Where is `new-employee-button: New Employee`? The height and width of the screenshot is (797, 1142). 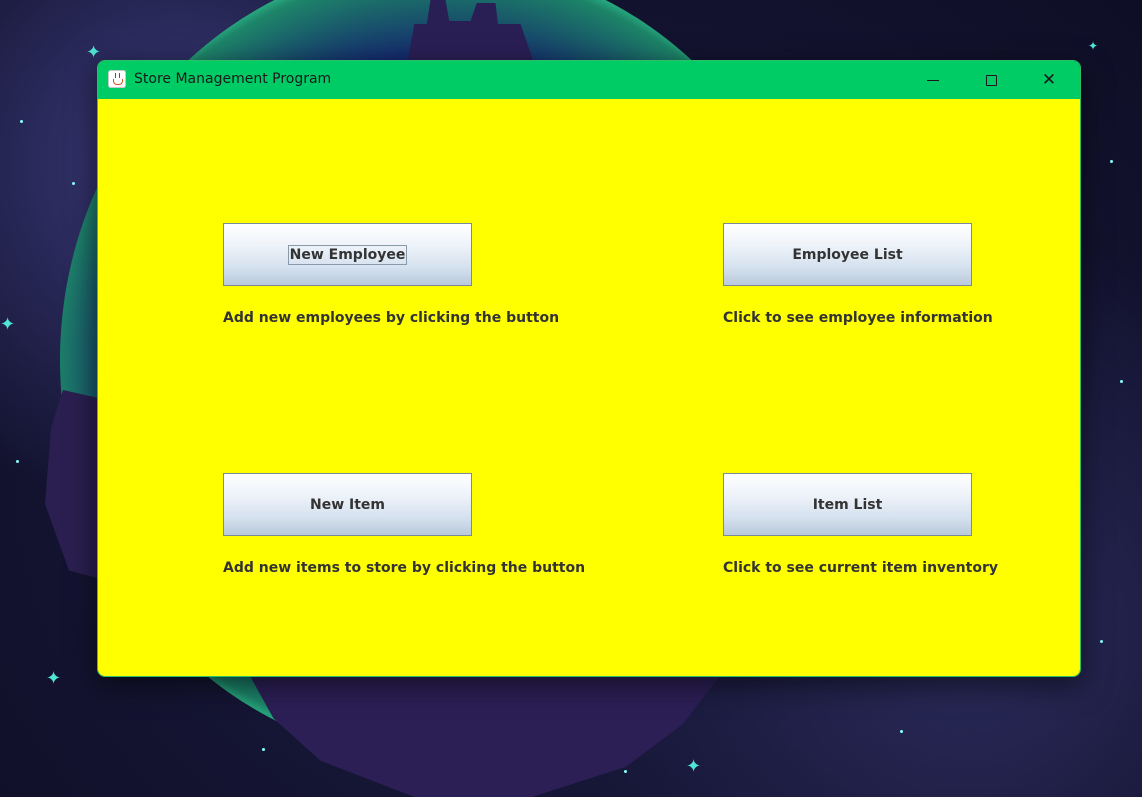
new-employee-button: New Employee is located at coordinates (347, 254).